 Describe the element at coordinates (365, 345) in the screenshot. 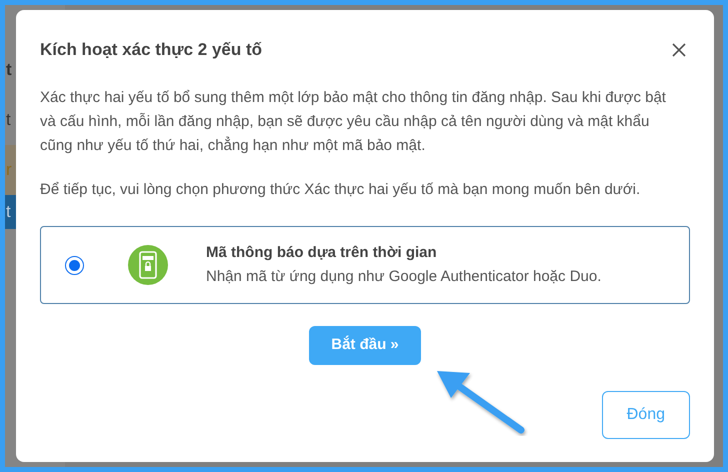

I see `start-button: Bắt đầu »` at that location.